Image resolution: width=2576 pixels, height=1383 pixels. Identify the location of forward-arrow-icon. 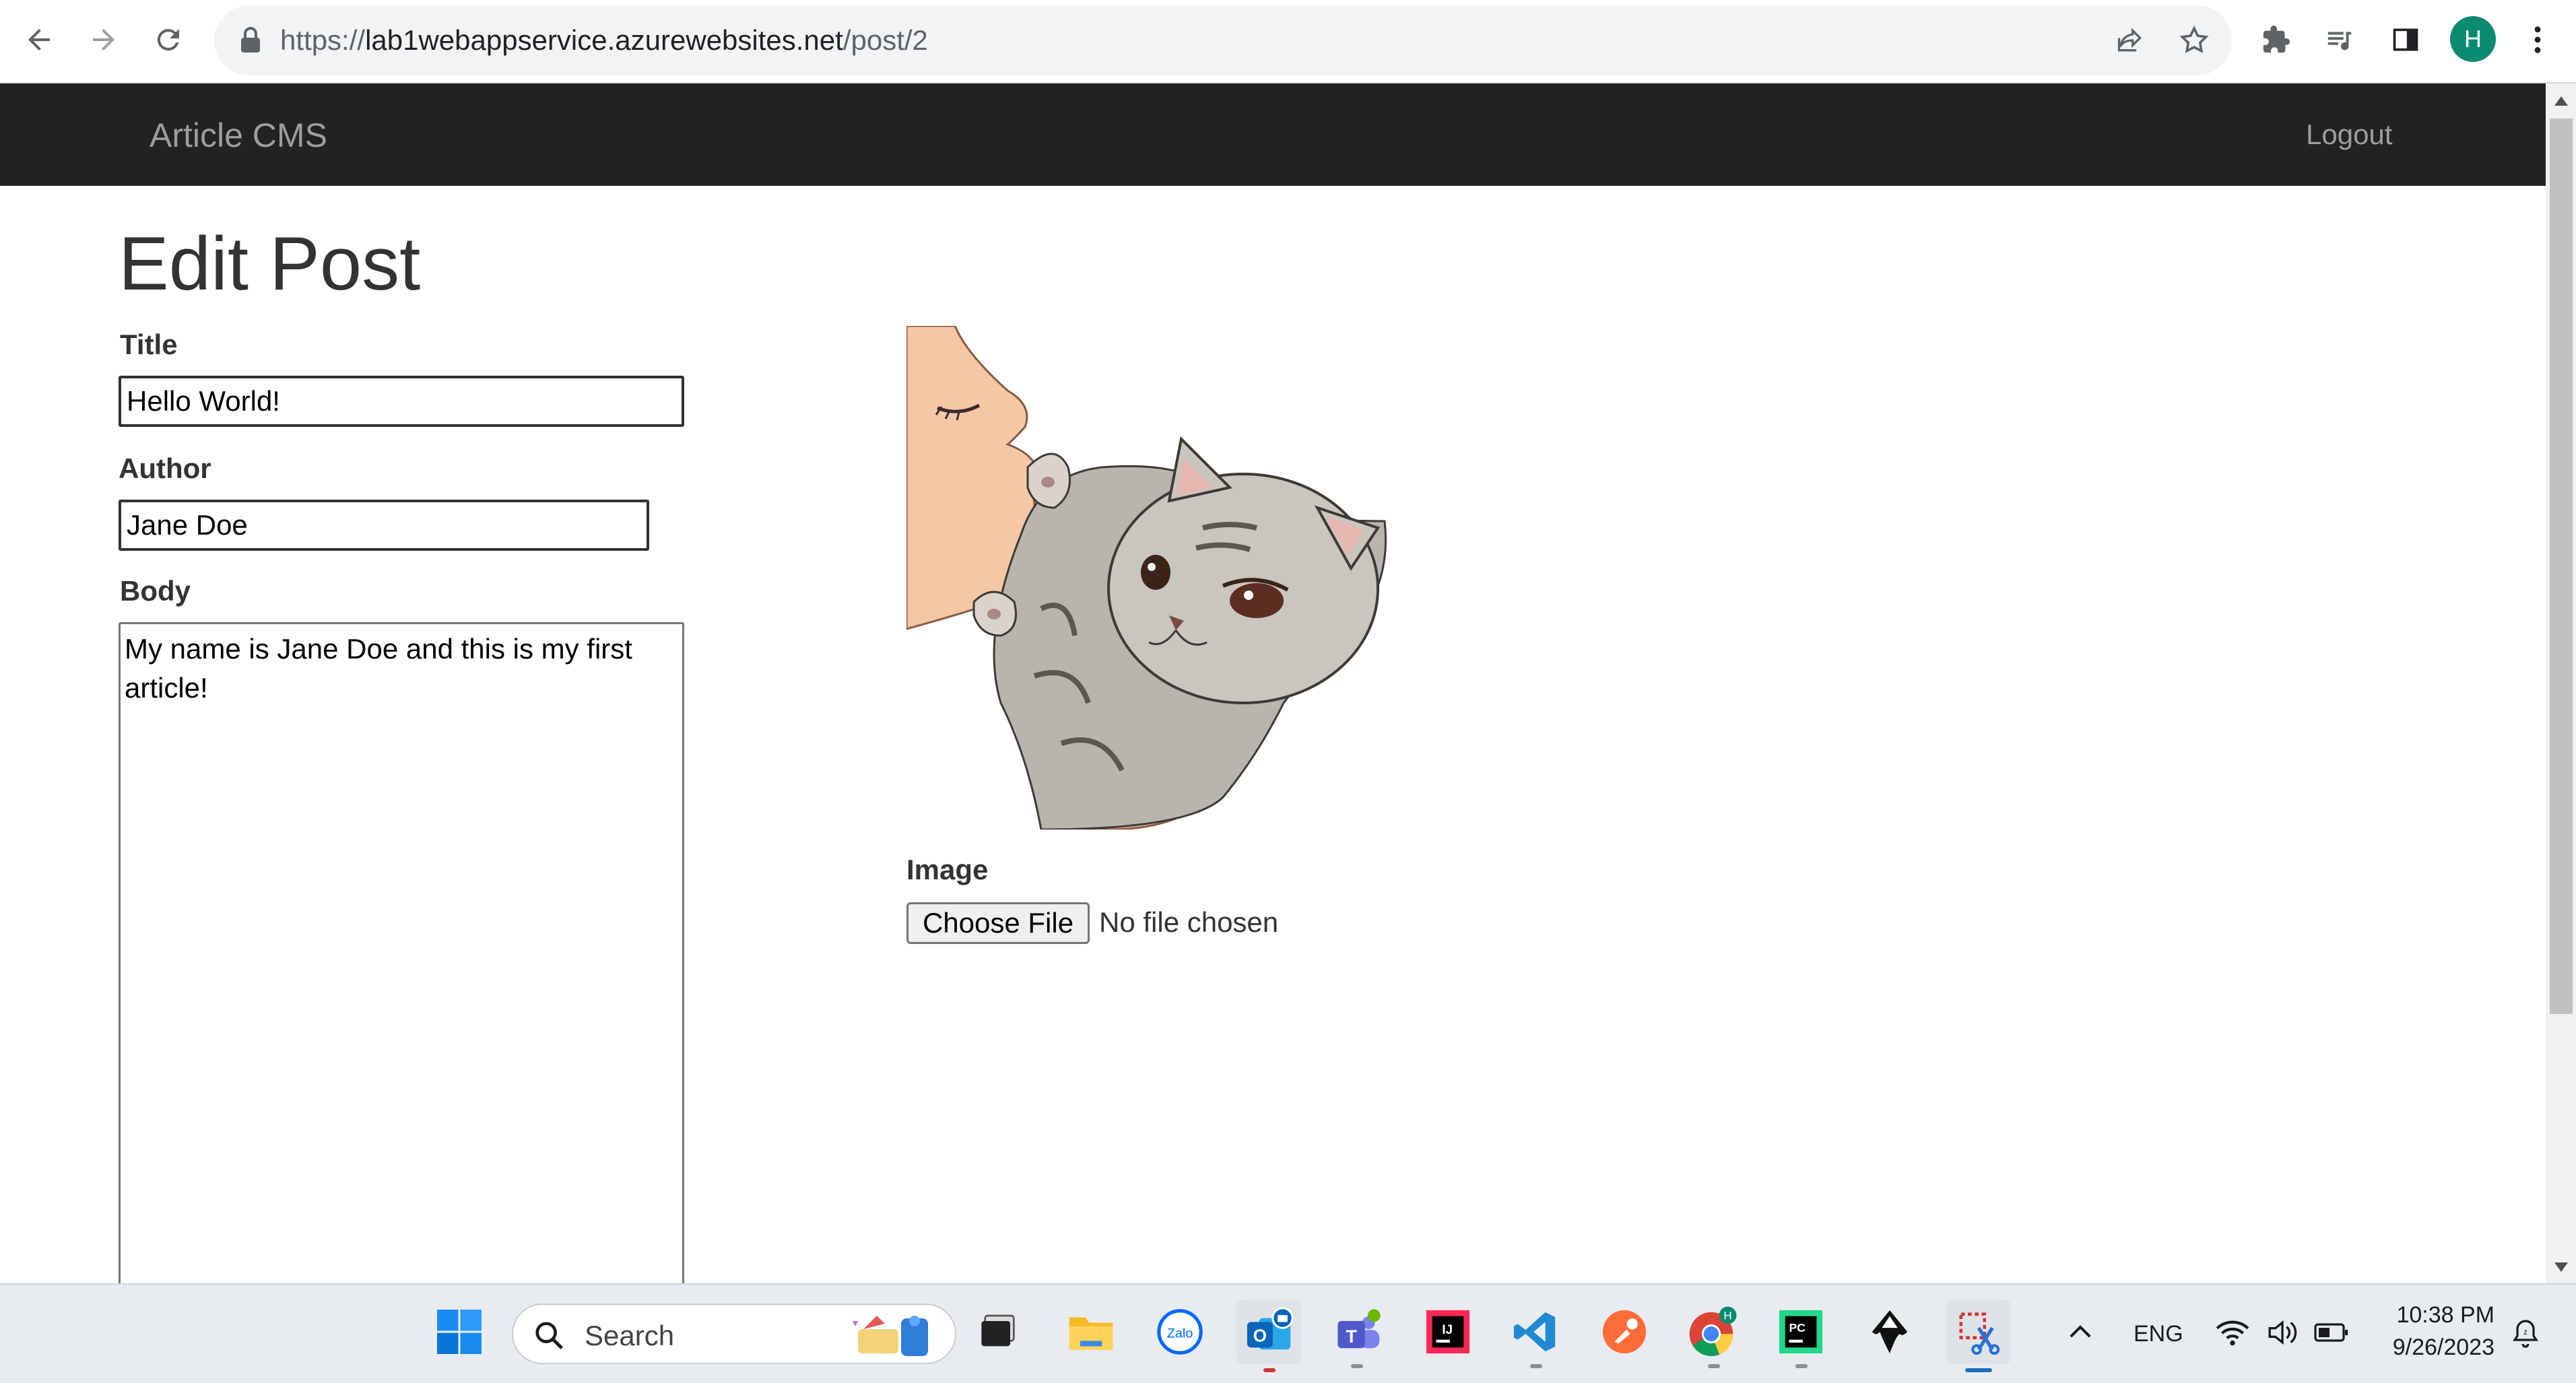
(103, 39).